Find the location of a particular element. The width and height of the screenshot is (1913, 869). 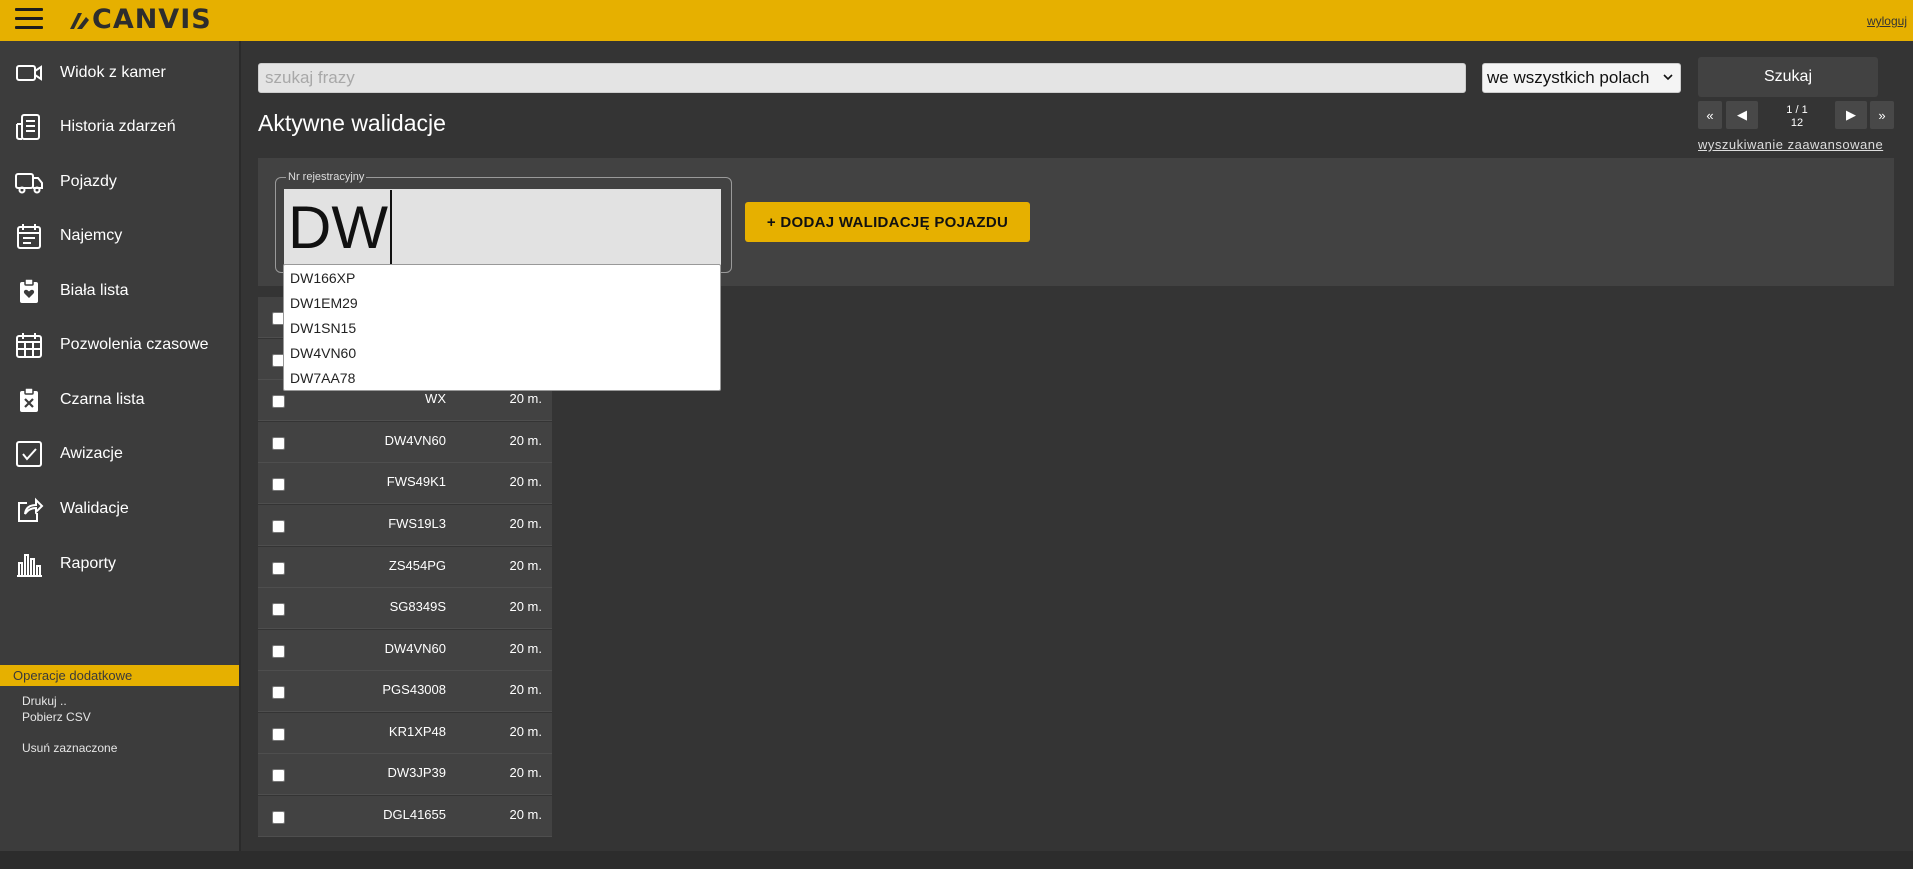

autocomplete-option: DW7AA78 is located at coordinates (322, 378).